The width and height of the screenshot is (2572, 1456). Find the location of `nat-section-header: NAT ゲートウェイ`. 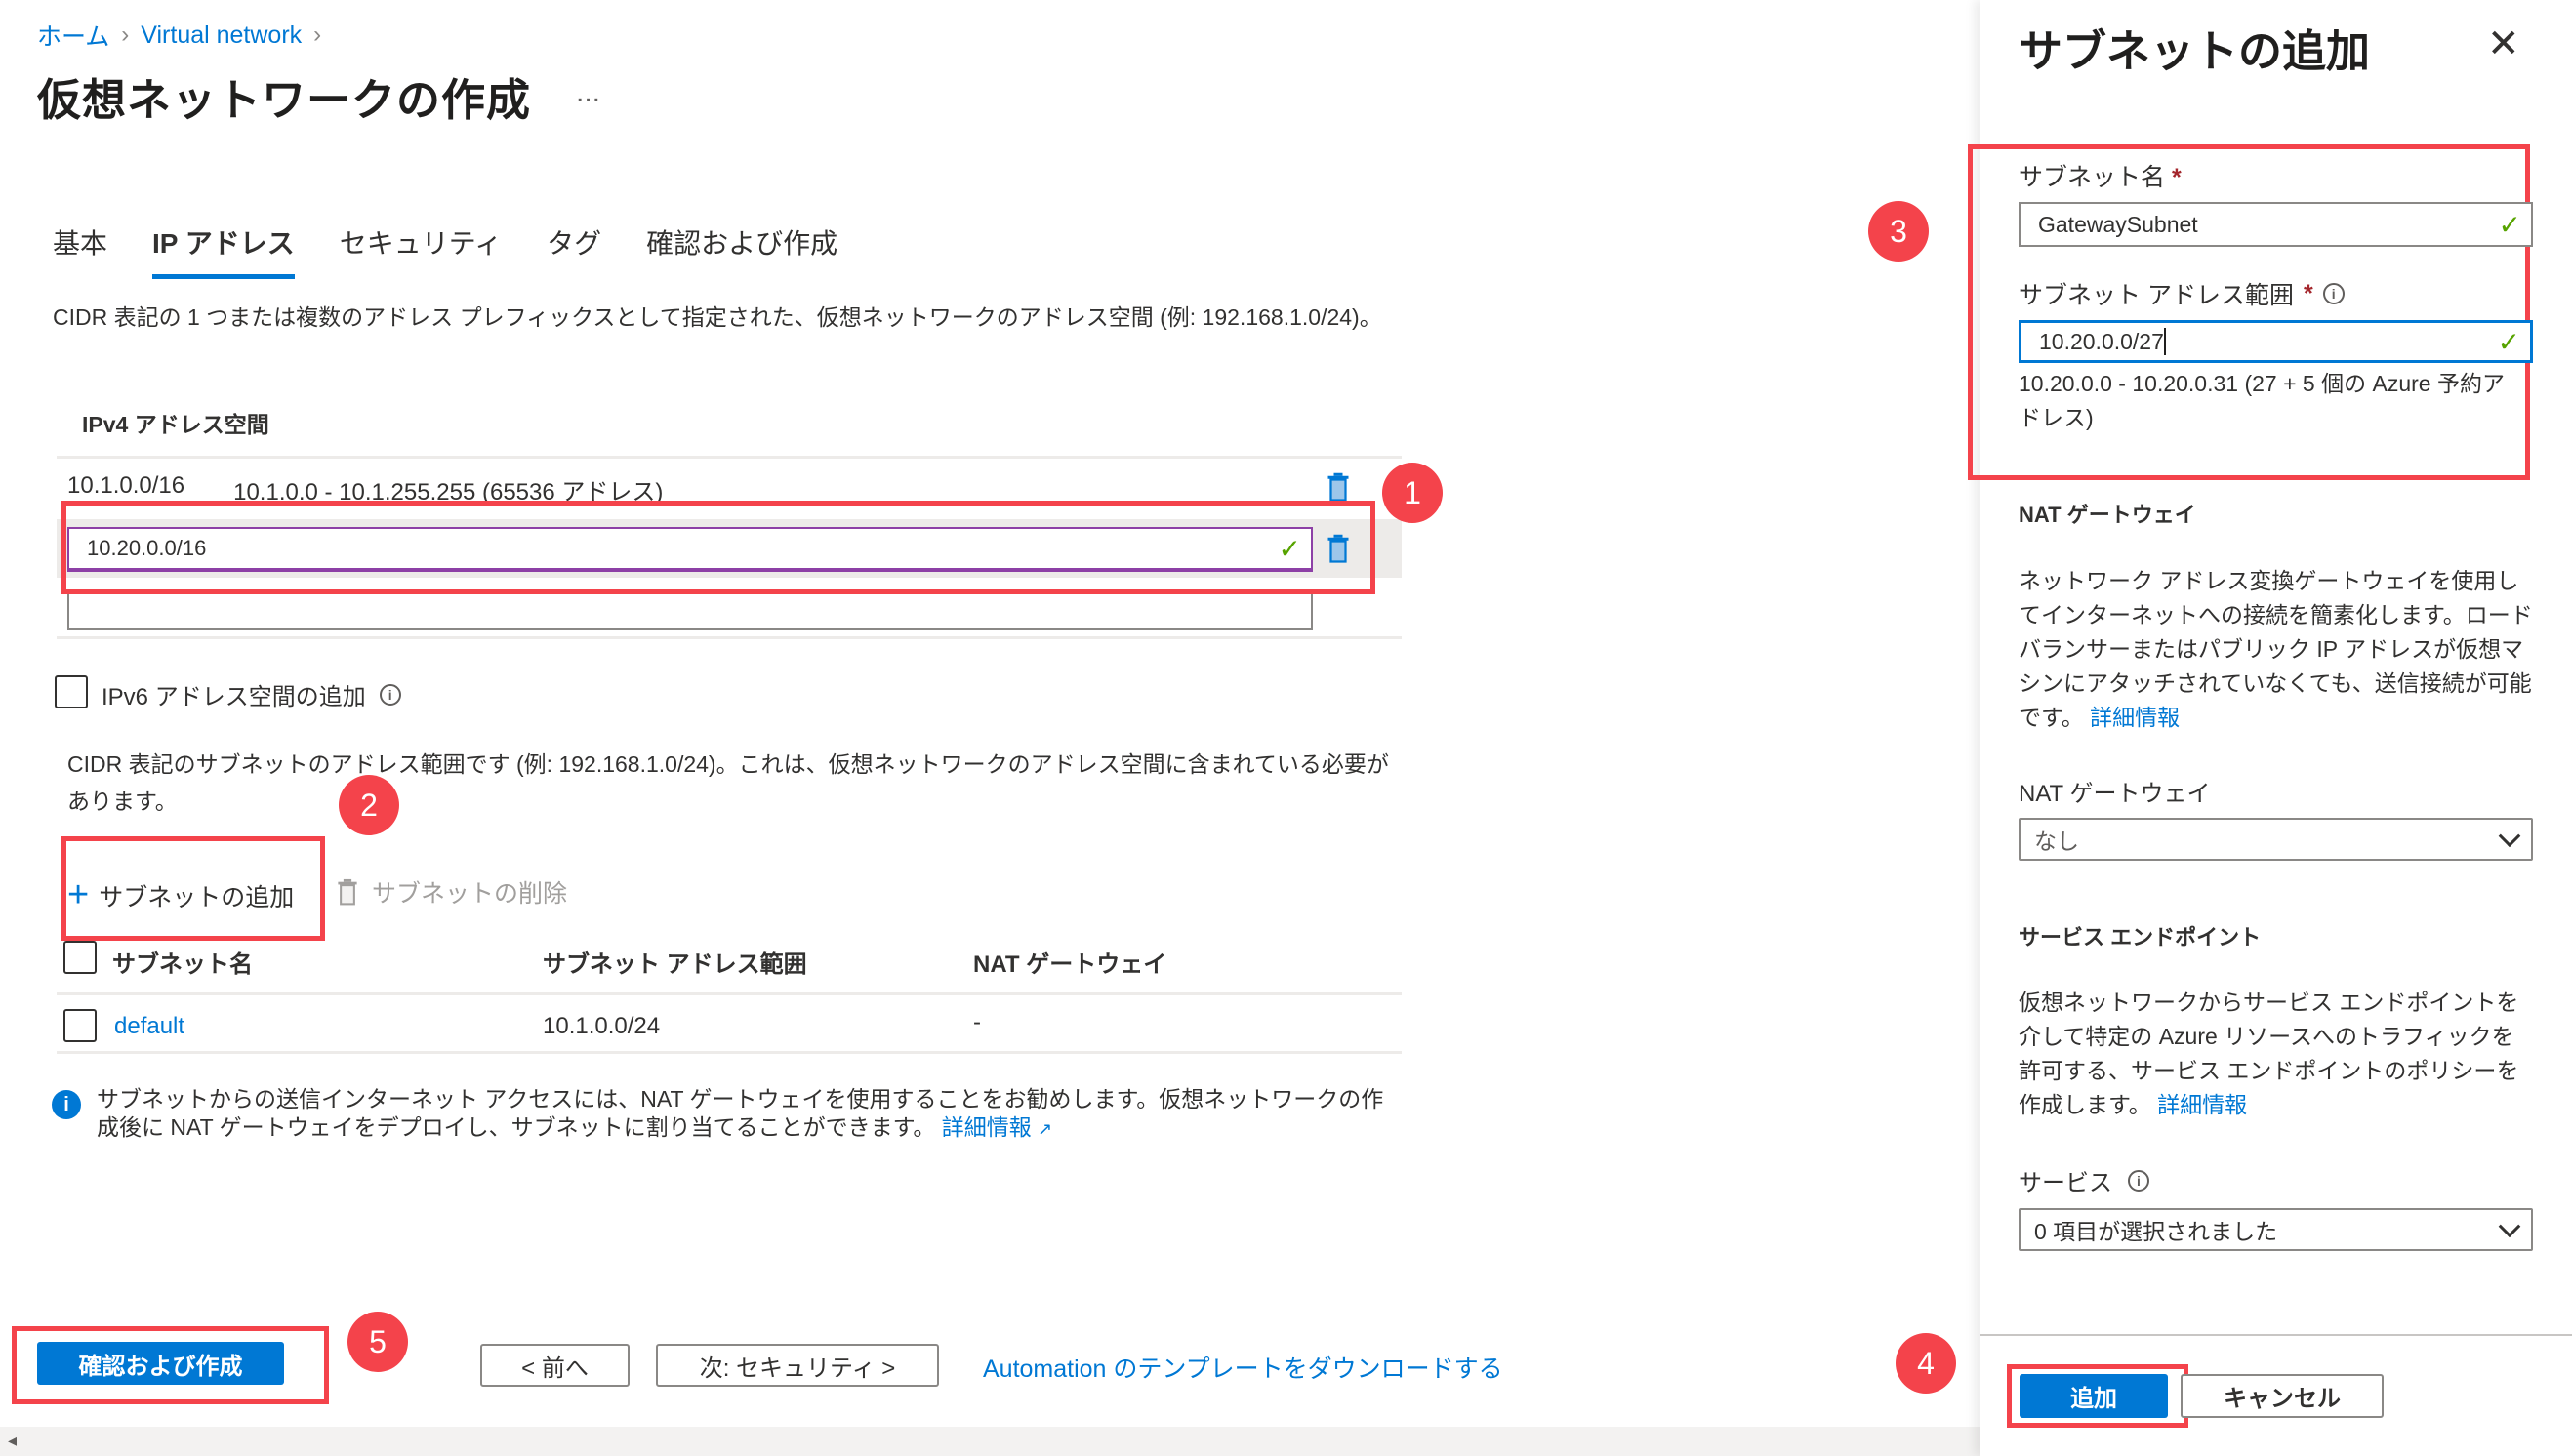

nat-section-header: NAT ゲートウェイ is located at coordinates (2107, 515).